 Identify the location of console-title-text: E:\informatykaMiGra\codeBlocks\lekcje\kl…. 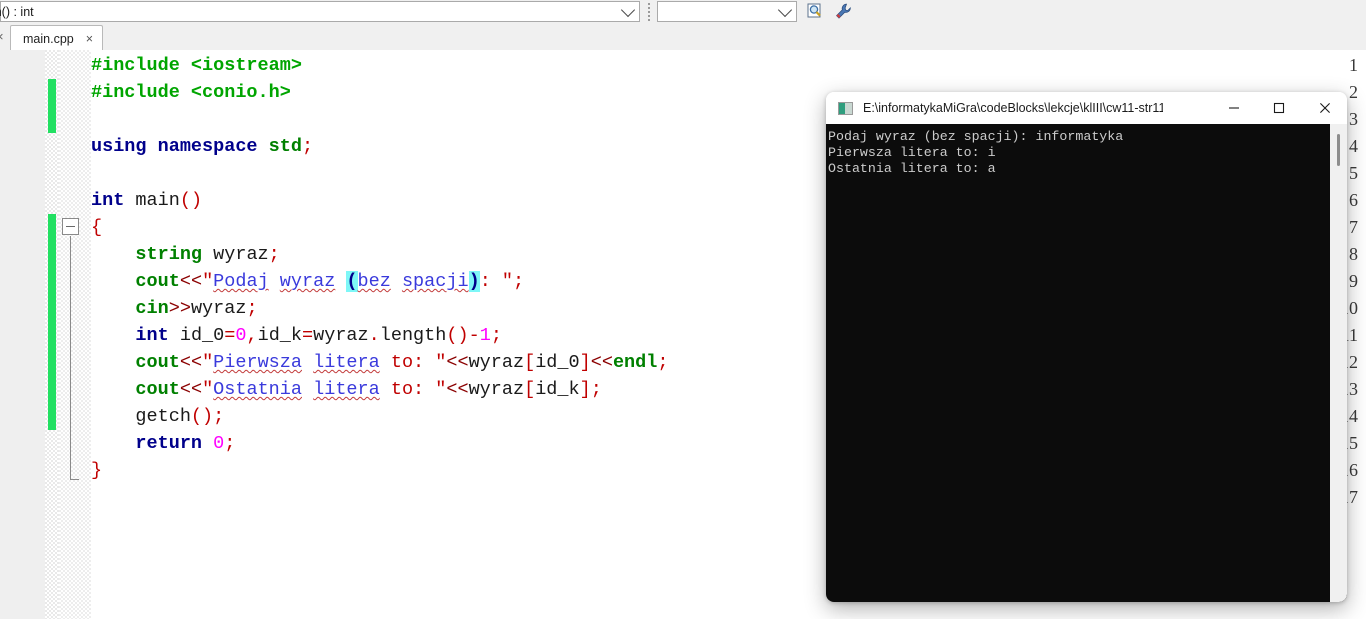
(1013, 108).